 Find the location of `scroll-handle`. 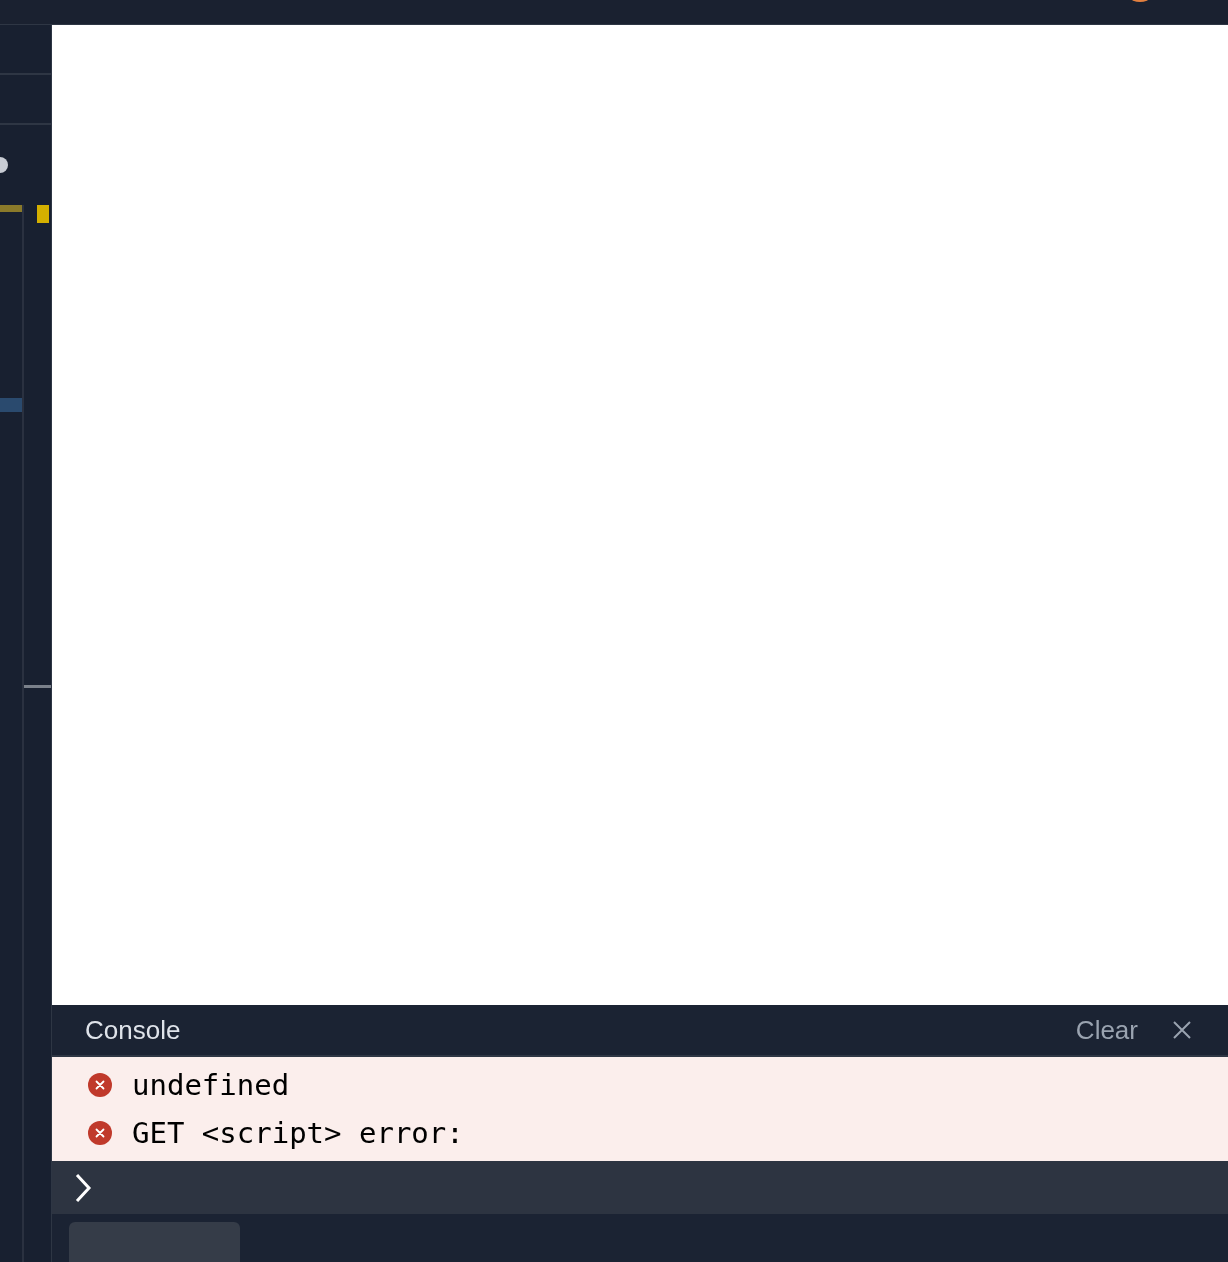

scroll-handle is located at coordinates (37, 686).